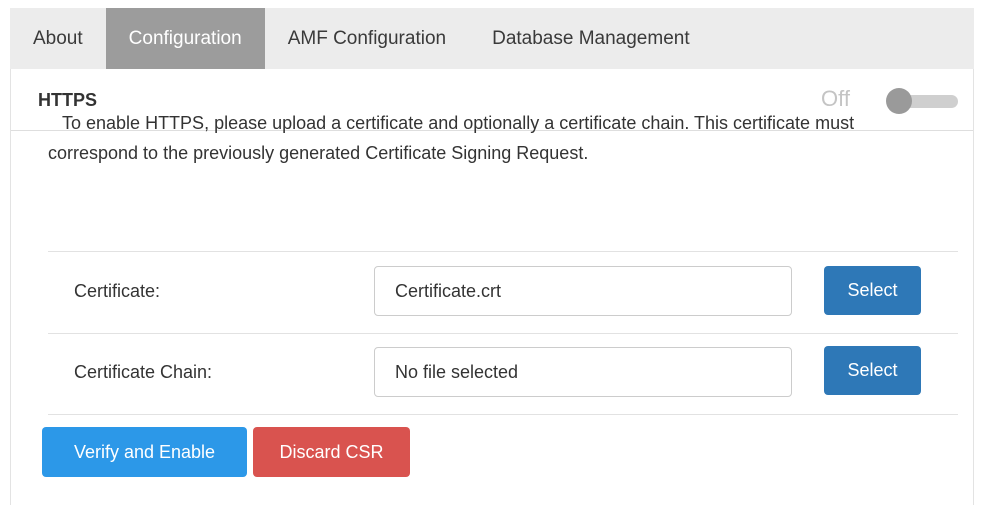 This screenshot has width=988, height=505. What do you see at coordinates (872, 290) in the screenshot?
I see `certificate-select-button: Select` at bounding box center [872, 290].